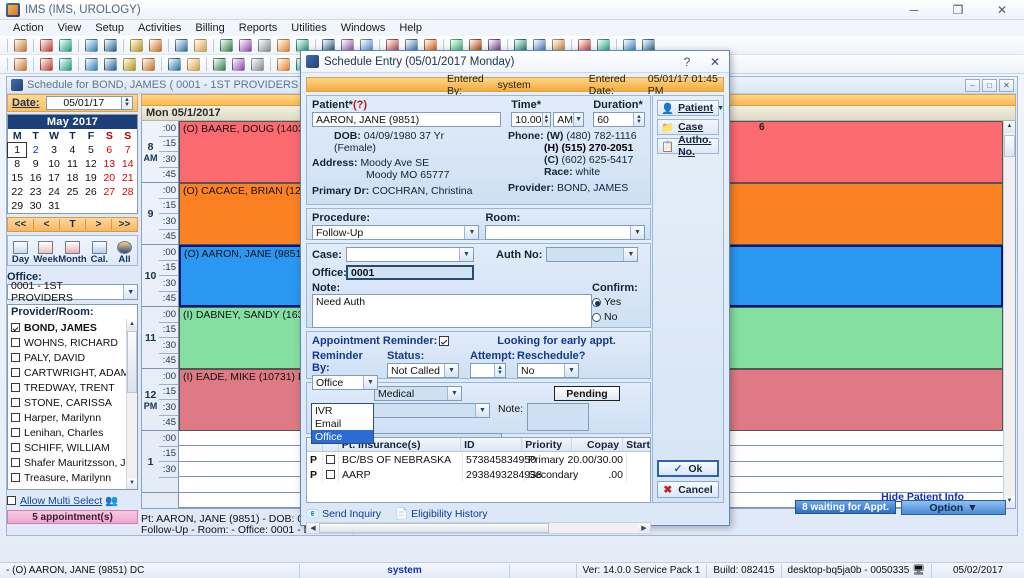 The image size is (1024, 578). What do you see at coordinates (209, 28) in the screenshot?
I see `menu-billing: Billing` at bounding box center [209, 28].